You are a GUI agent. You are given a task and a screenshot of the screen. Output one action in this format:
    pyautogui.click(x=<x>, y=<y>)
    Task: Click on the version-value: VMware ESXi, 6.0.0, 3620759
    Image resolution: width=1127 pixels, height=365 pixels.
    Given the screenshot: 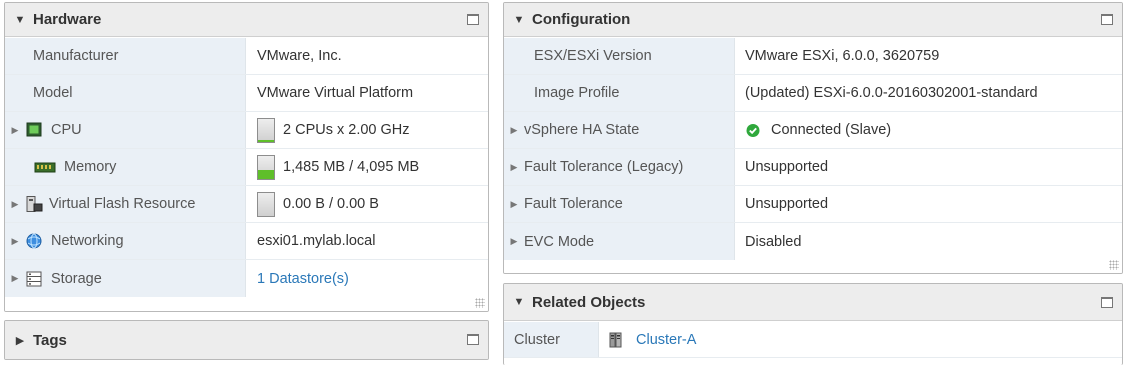 What is the action you would take?
    pyautogui.click(x=928, y=56)
    